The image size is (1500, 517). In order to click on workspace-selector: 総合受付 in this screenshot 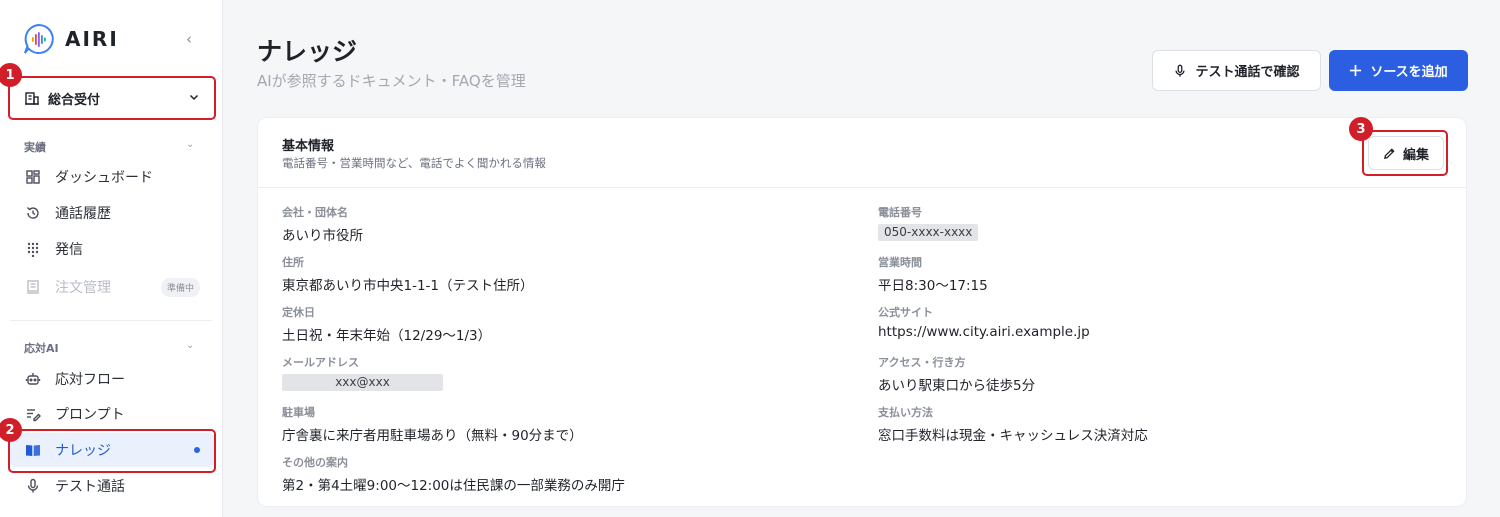, I will do `click(112, 98)`.